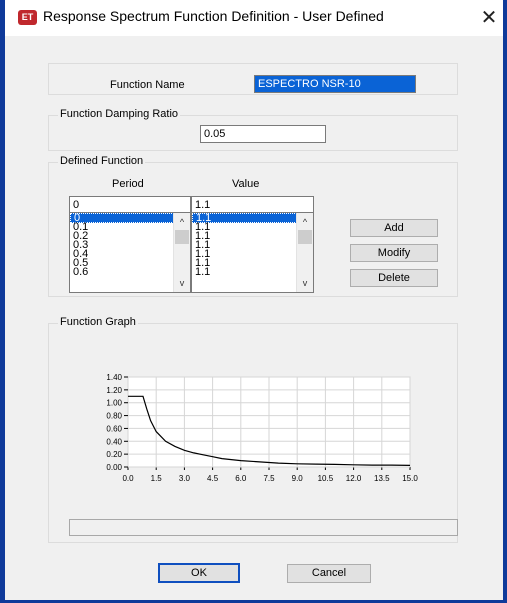  I want to click on x-tick-label: 13.5, so click(382, 478).